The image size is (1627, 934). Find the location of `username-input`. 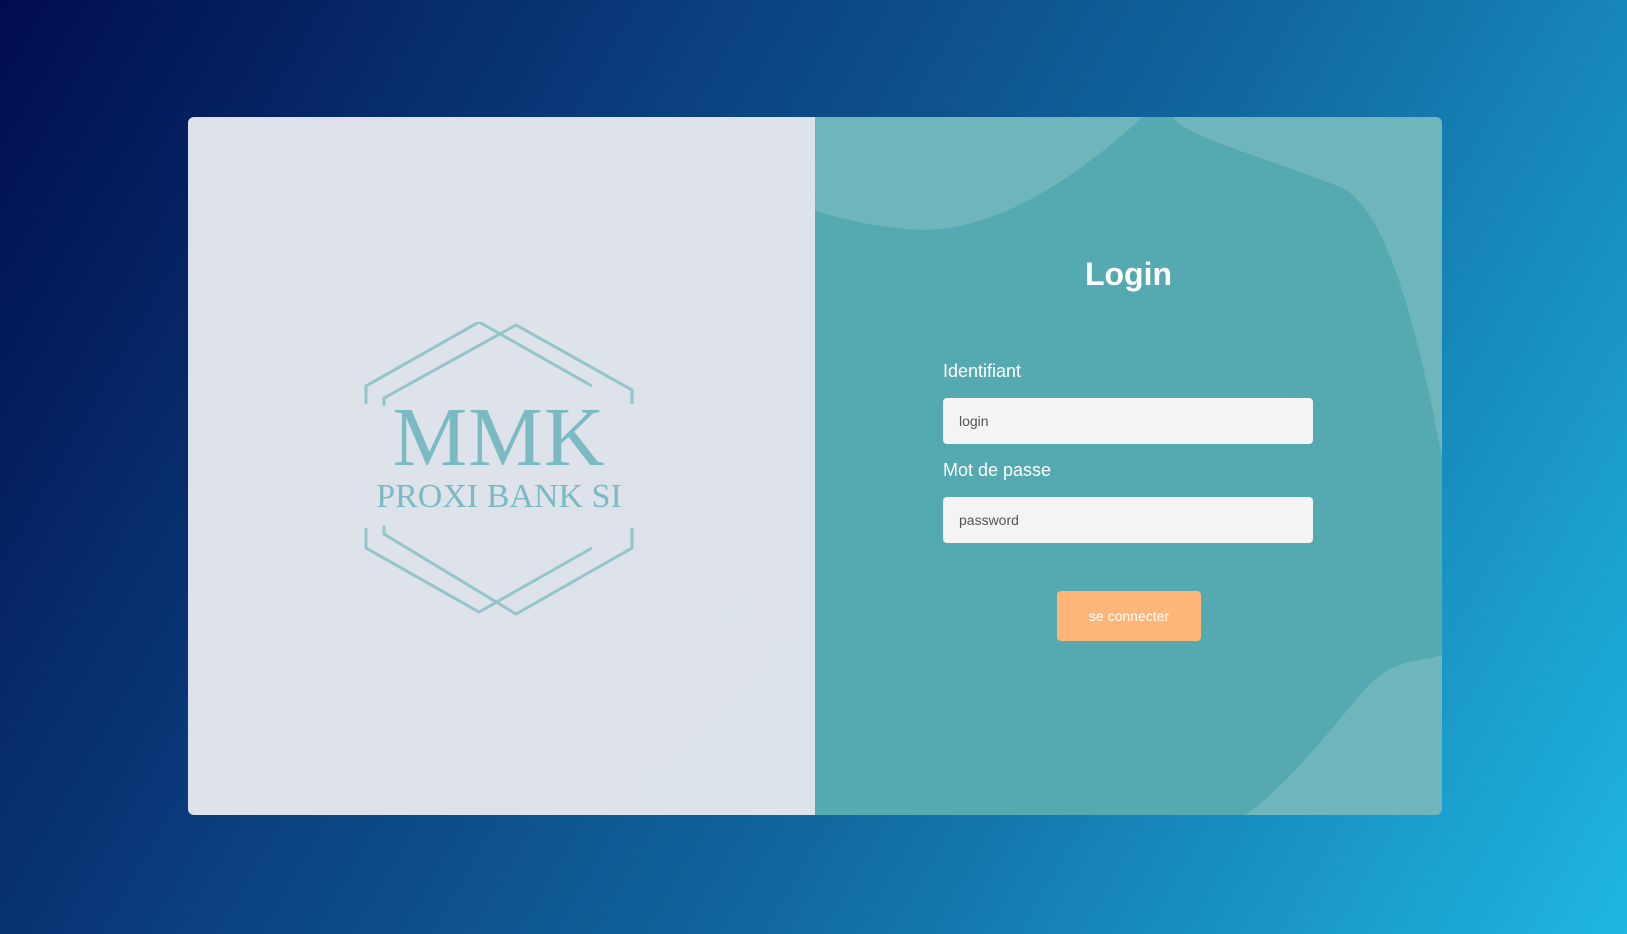

username-input is located at coordinates (1128, 421).